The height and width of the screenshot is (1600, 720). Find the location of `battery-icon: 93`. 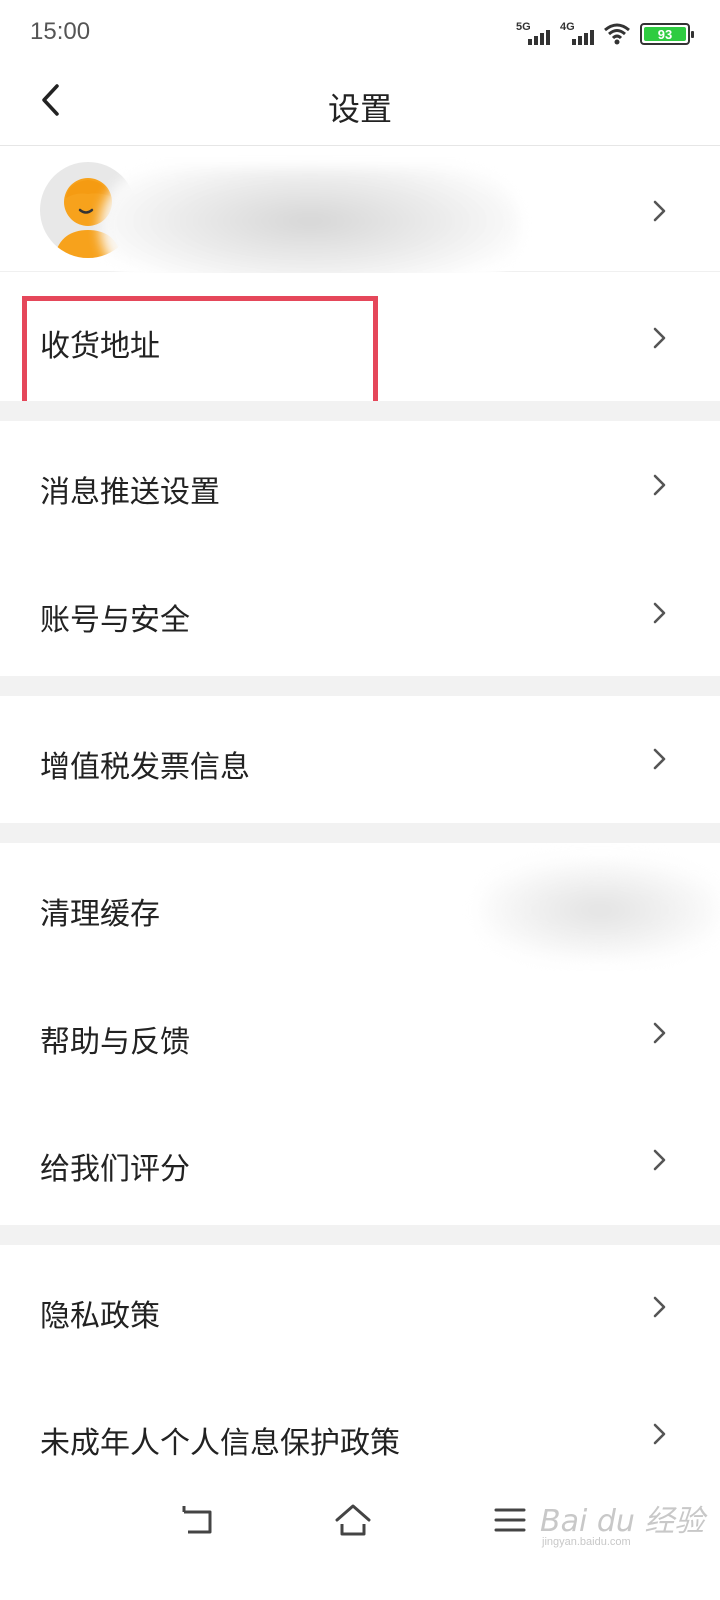

battery-icon: 93 is located at coordinates (667, 34).